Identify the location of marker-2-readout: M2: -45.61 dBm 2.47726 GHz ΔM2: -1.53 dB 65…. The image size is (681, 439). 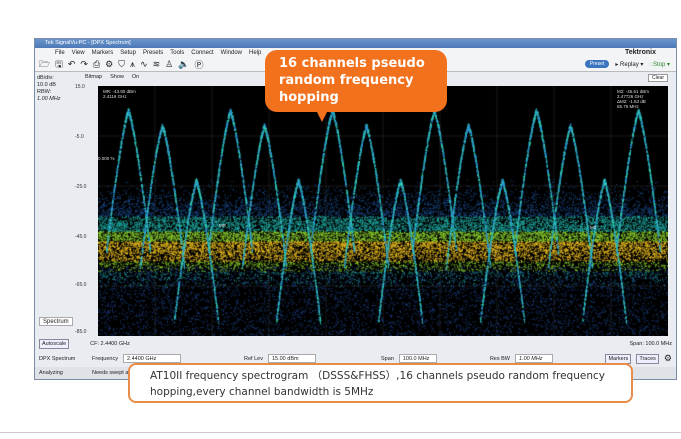
(633, 99).